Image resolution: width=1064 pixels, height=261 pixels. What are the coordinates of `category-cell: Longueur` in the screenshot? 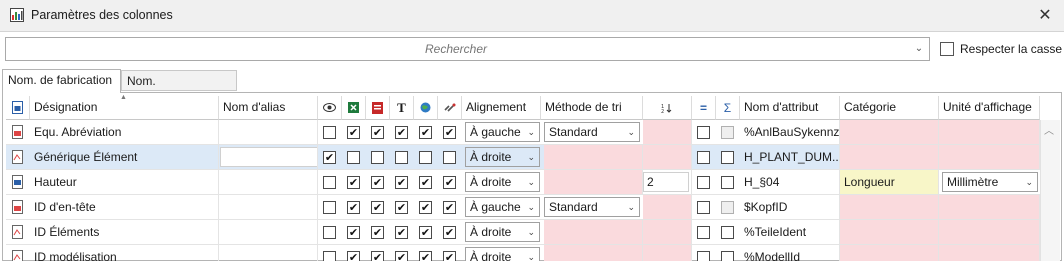 It's located at (889, 182).